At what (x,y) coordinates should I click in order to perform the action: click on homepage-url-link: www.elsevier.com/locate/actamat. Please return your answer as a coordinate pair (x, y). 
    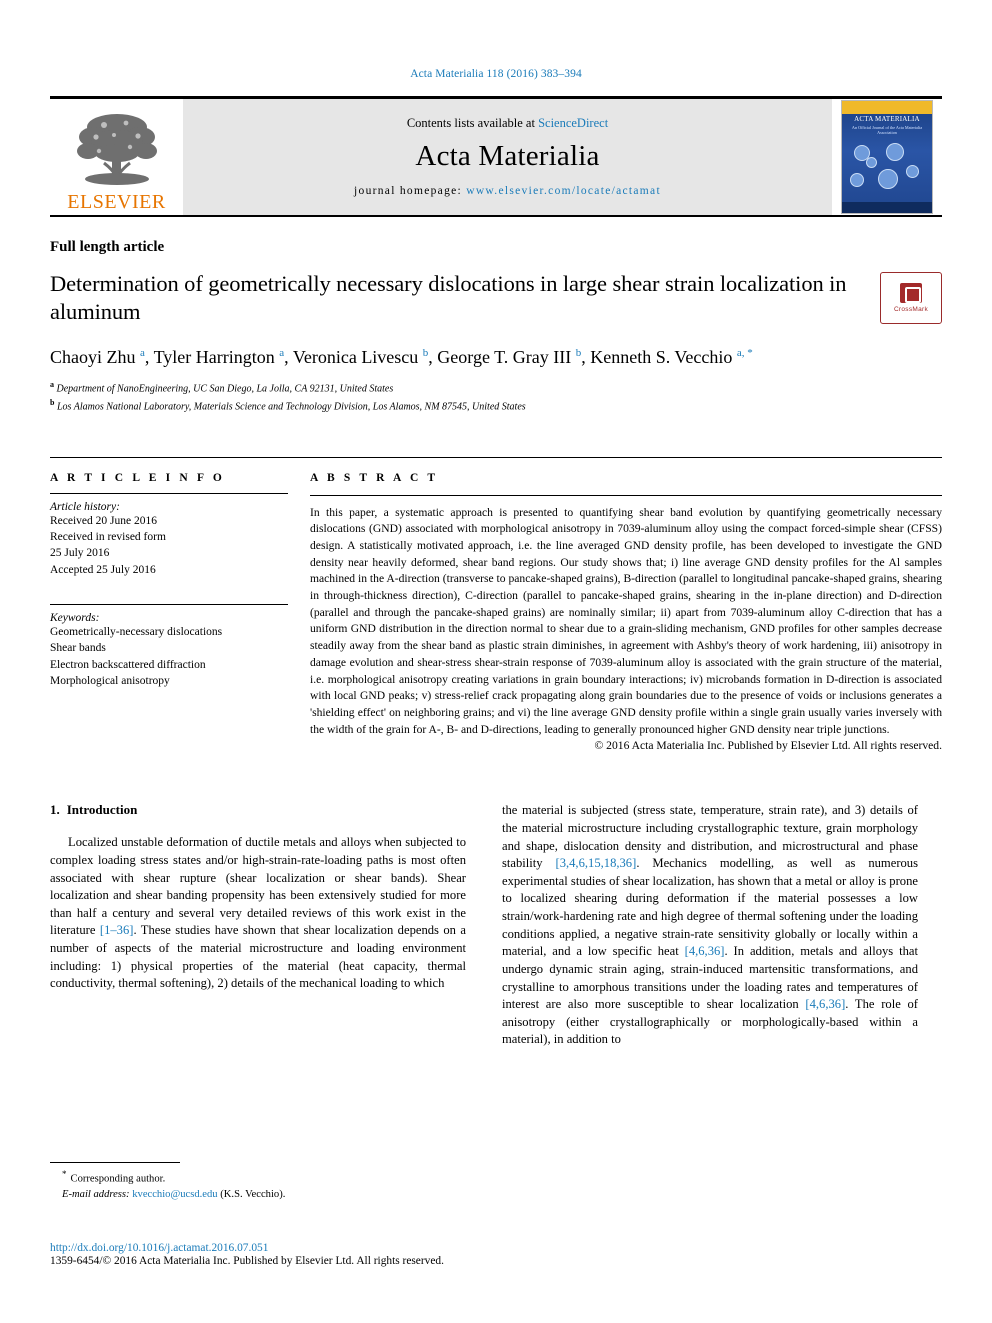
    Looking at the image, I should click on (563, 191).